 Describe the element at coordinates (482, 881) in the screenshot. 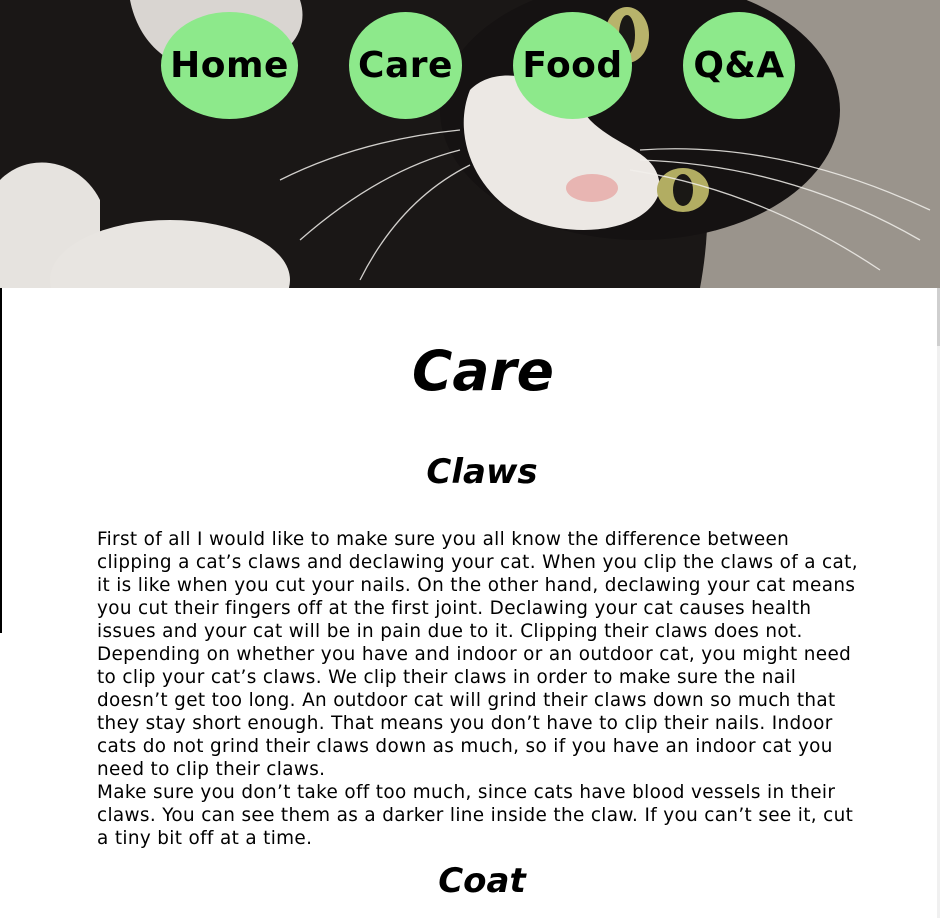

I see `section-heading-coat: Coat` at that location.